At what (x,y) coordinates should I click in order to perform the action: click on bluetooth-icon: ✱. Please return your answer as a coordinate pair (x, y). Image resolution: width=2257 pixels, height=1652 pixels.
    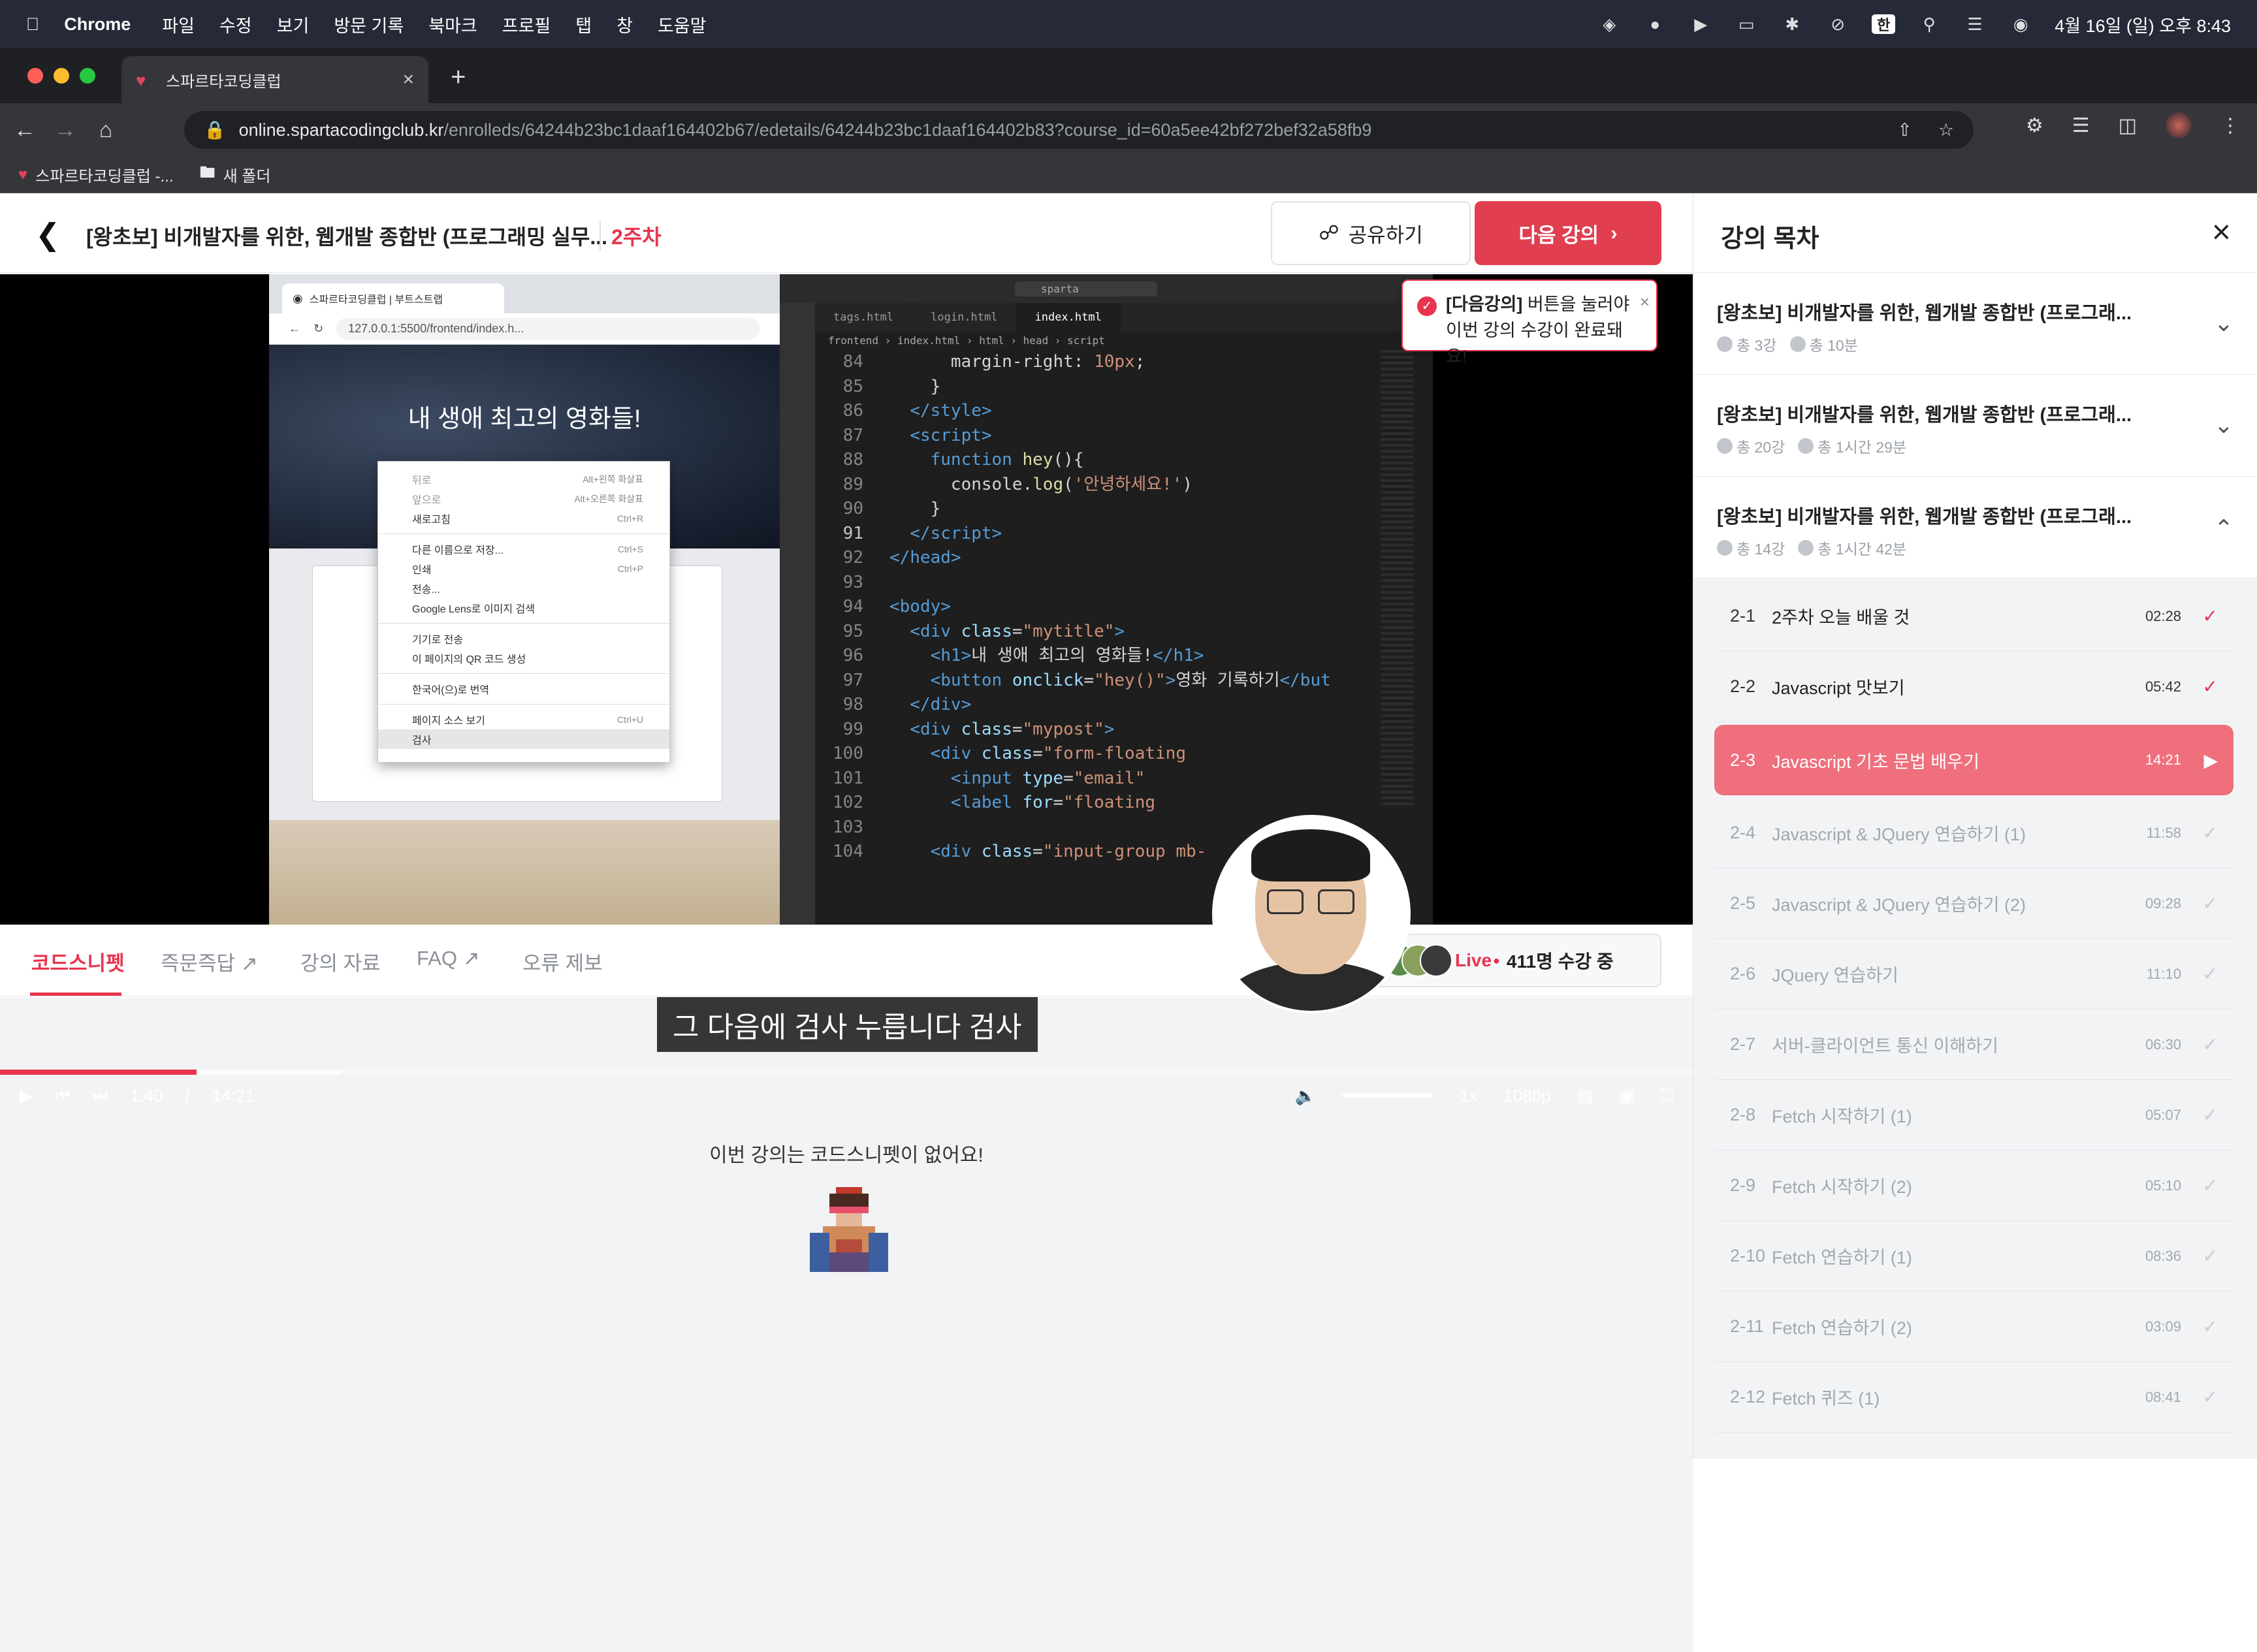
    Looking at the image, I should click on (1792, 24).